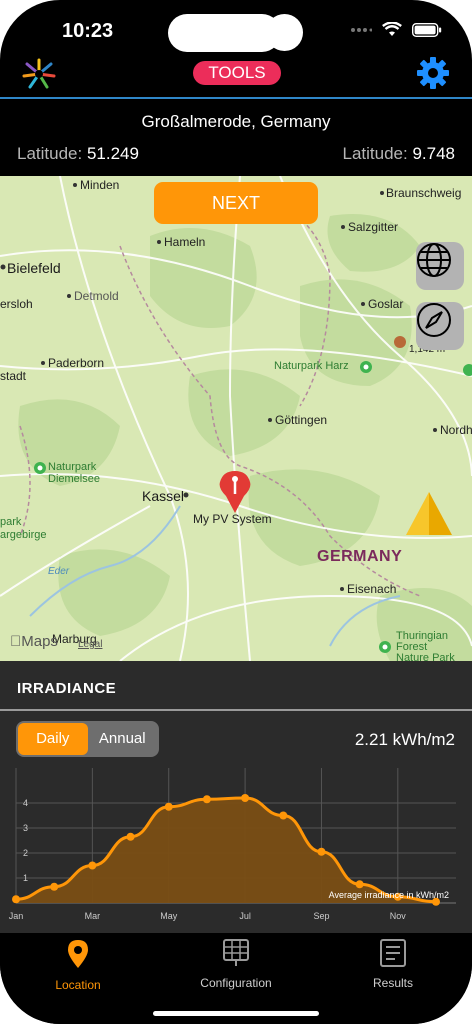 The height and width of the screenshot is (1024, 472). What do you see at coordinates (34, 641) in the screenshot?
I see `apple-maps-logo: Maps` at bounding box center [34, 641].